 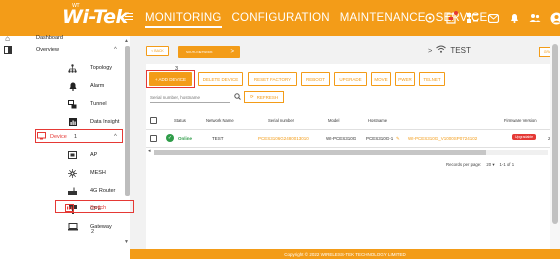 What do you see at coordinates (460, 50) in the screenshot?
I see `network-name: TEST` at bounding box center [460, 50].